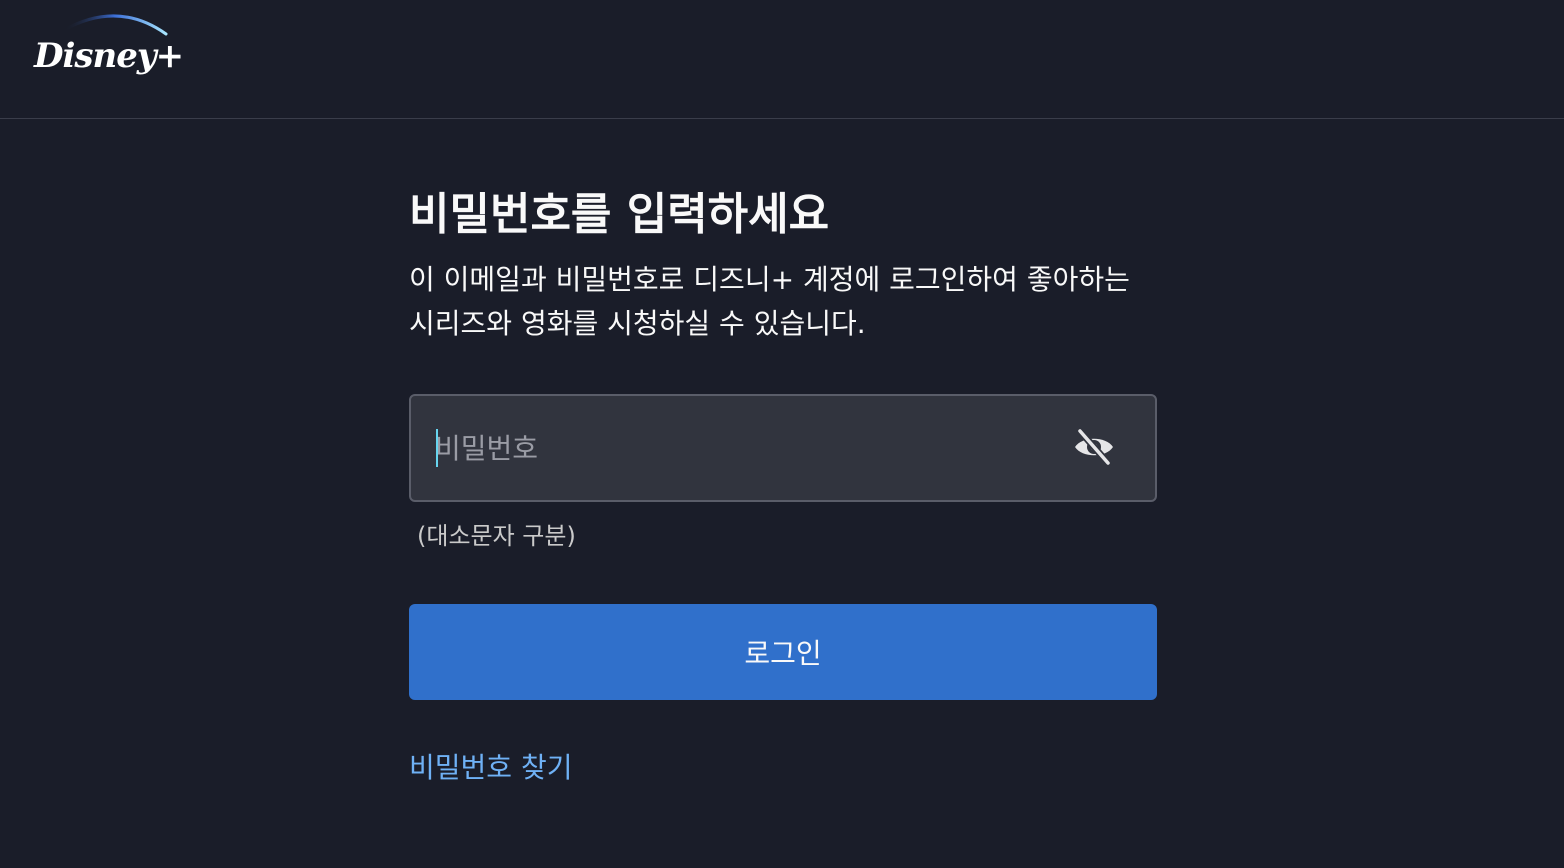  What do you see at coordinates (1094, 447) in the screenshot?
I see `eye-slash-icon` at bounding box center [1094, 447].